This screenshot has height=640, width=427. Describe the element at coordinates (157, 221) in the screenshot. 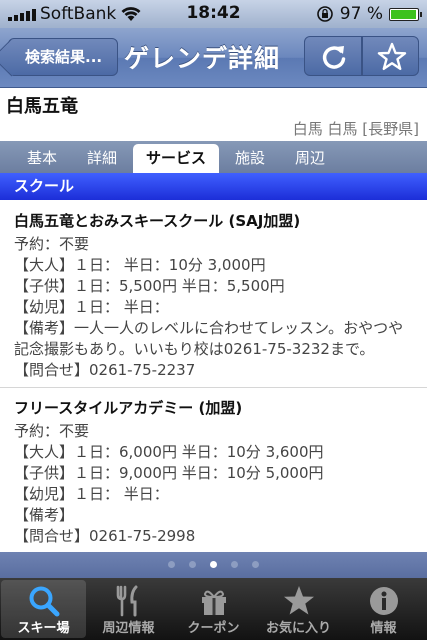

I see `school-name: 白馬五竜とおみスキースクール (SAJ加盟)` at that location.